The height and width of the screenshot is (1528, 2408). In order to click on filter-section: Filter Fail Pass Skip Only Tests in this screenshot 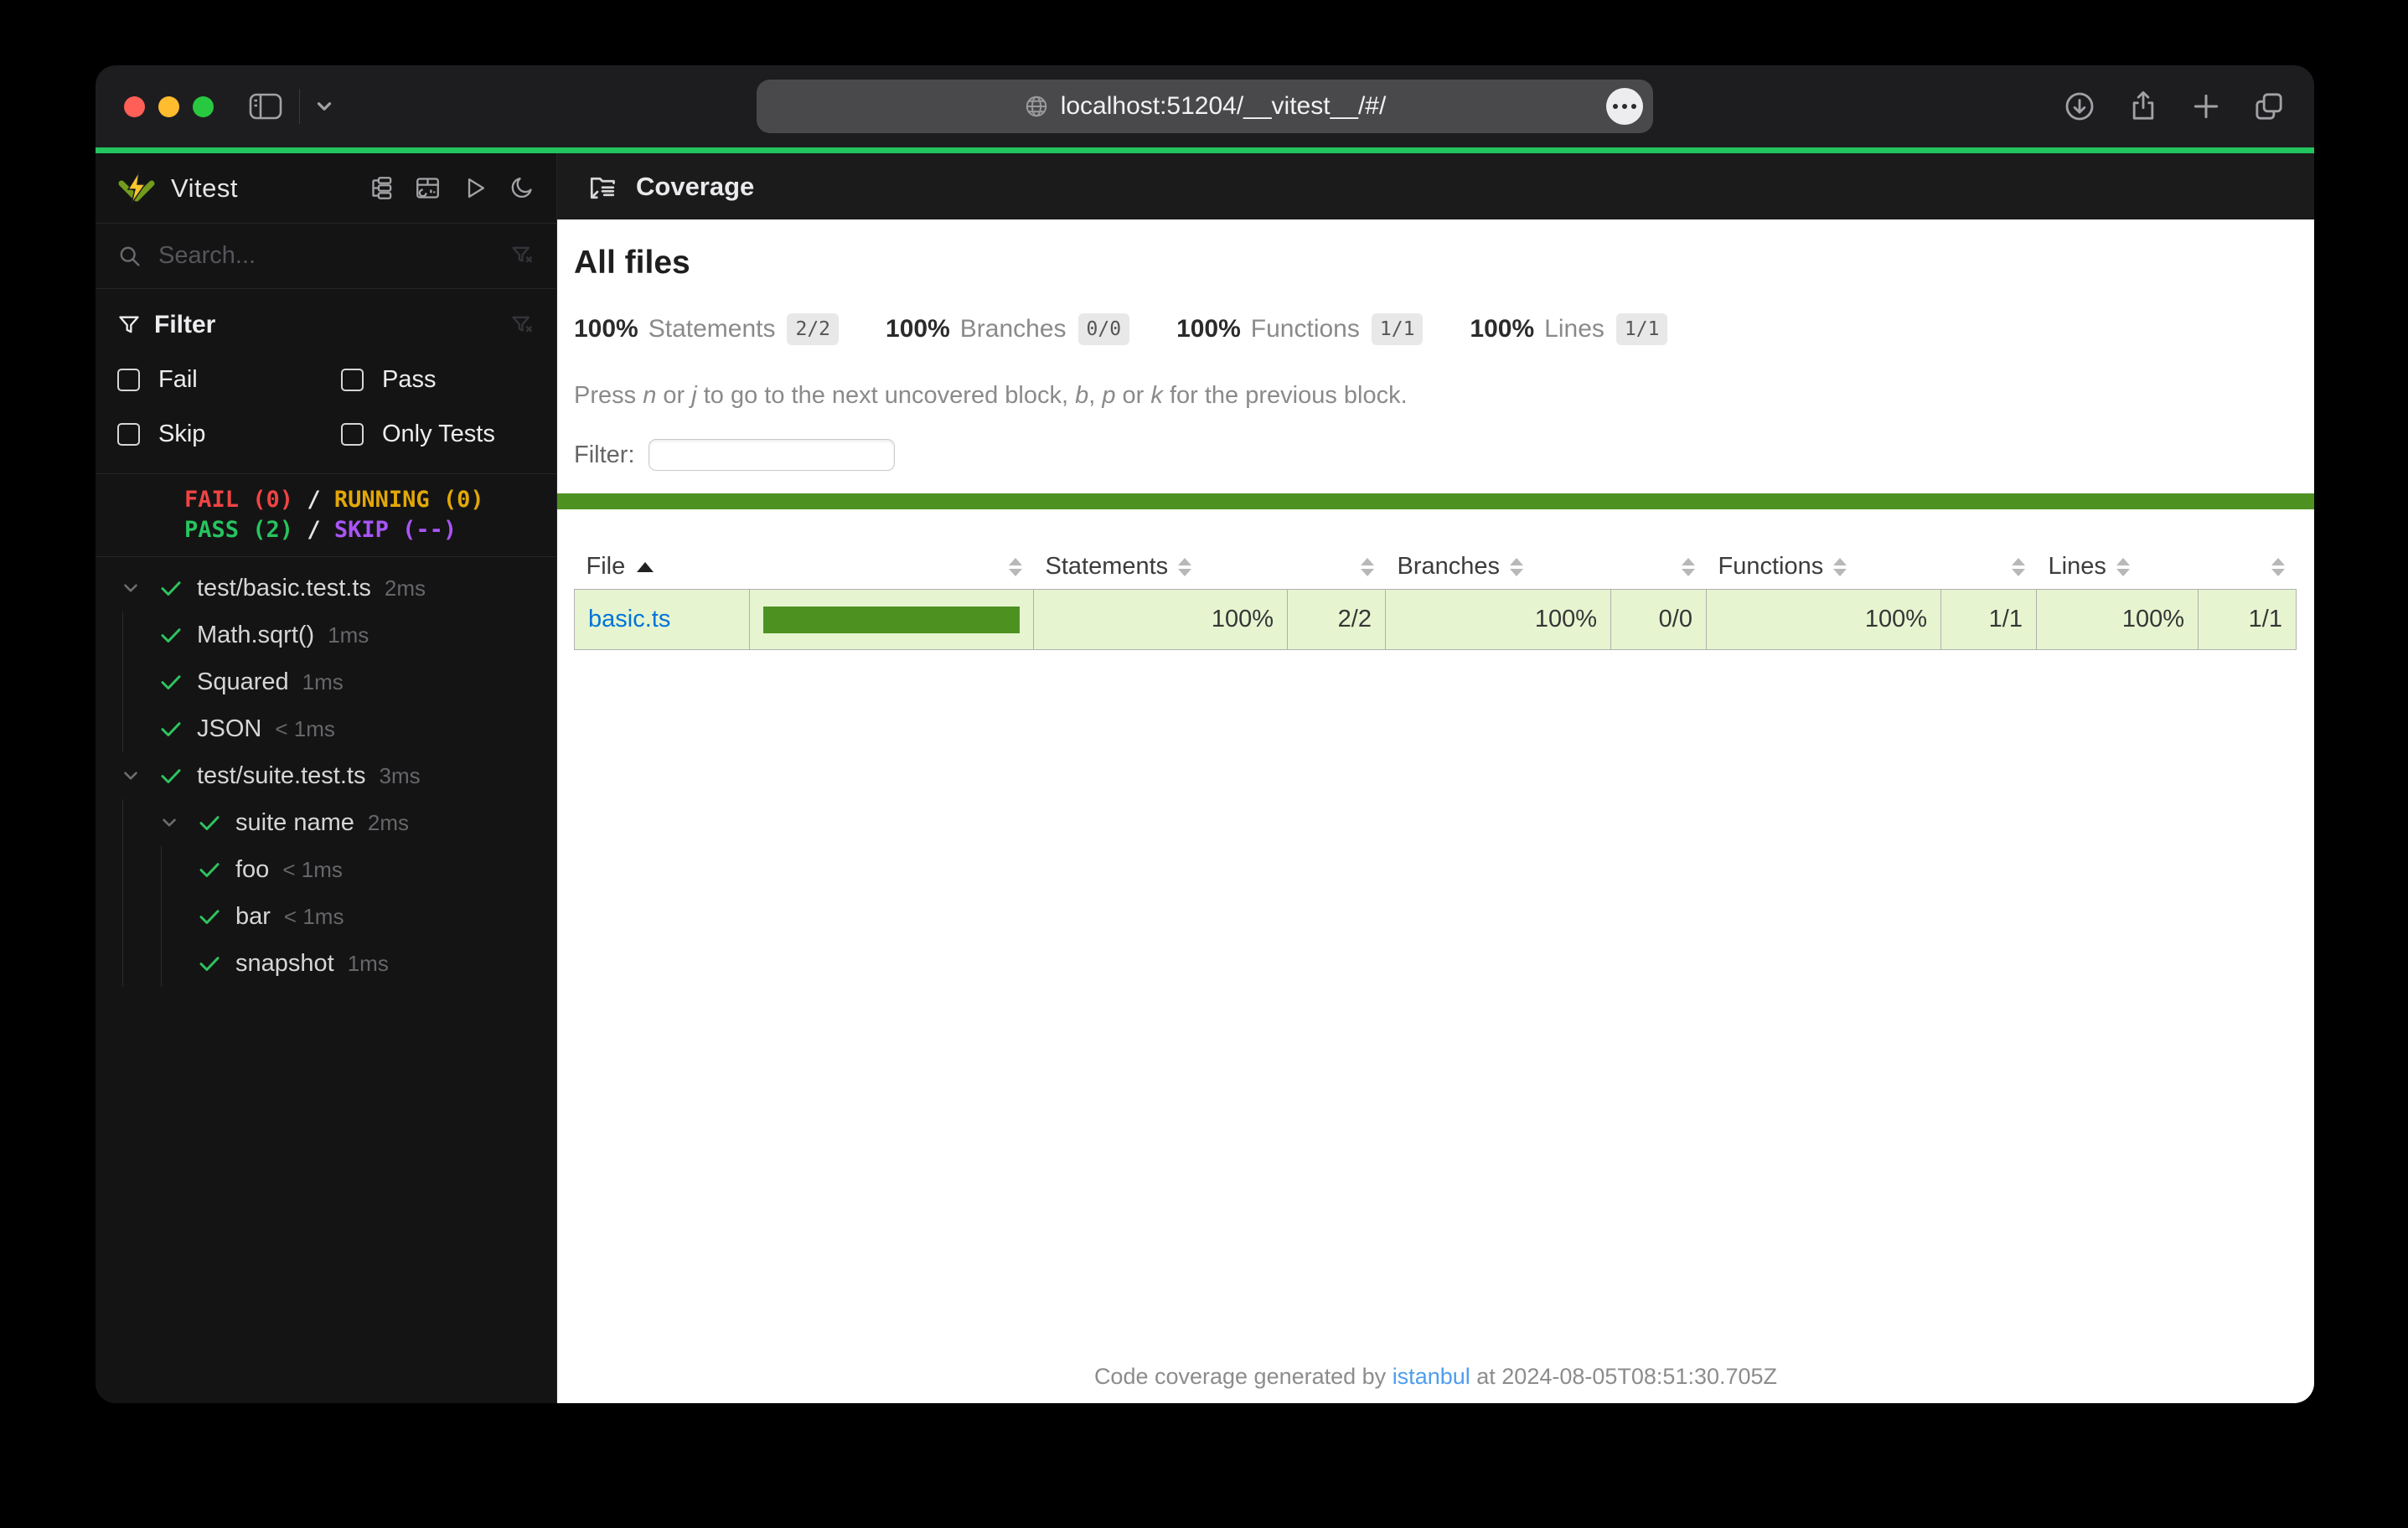, I will do `click(326, 381)`.